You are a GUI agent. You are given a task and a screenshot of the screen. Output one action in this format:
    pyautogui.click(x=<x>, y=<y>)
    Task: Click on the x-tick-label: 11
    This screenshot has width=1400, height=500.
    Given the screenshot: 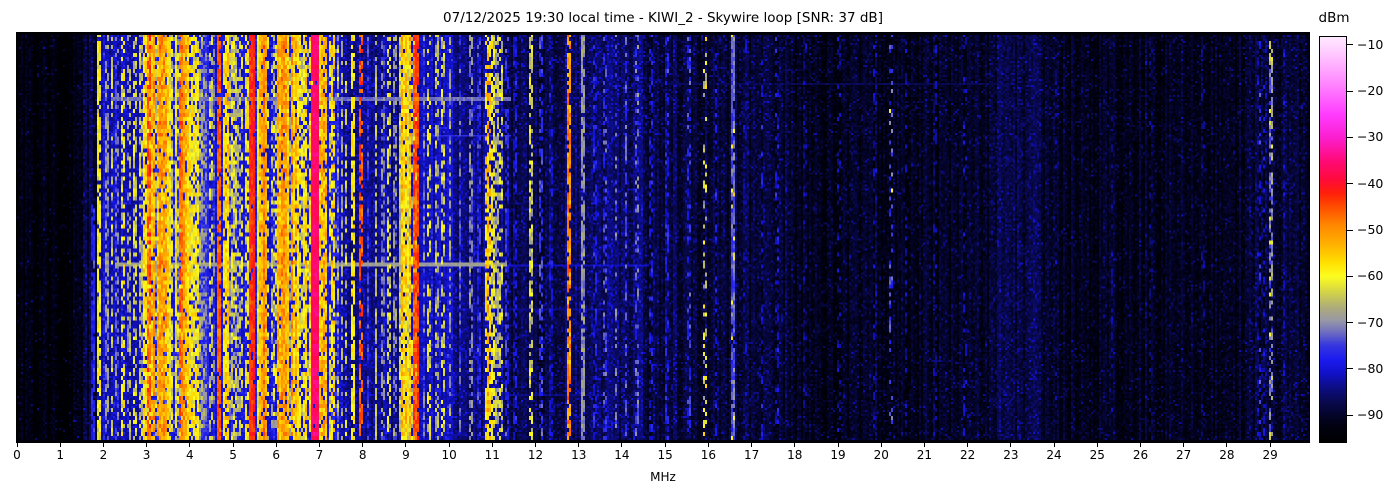 What is the action you would take?
    pyautogui.click(x=492, y=455)
    